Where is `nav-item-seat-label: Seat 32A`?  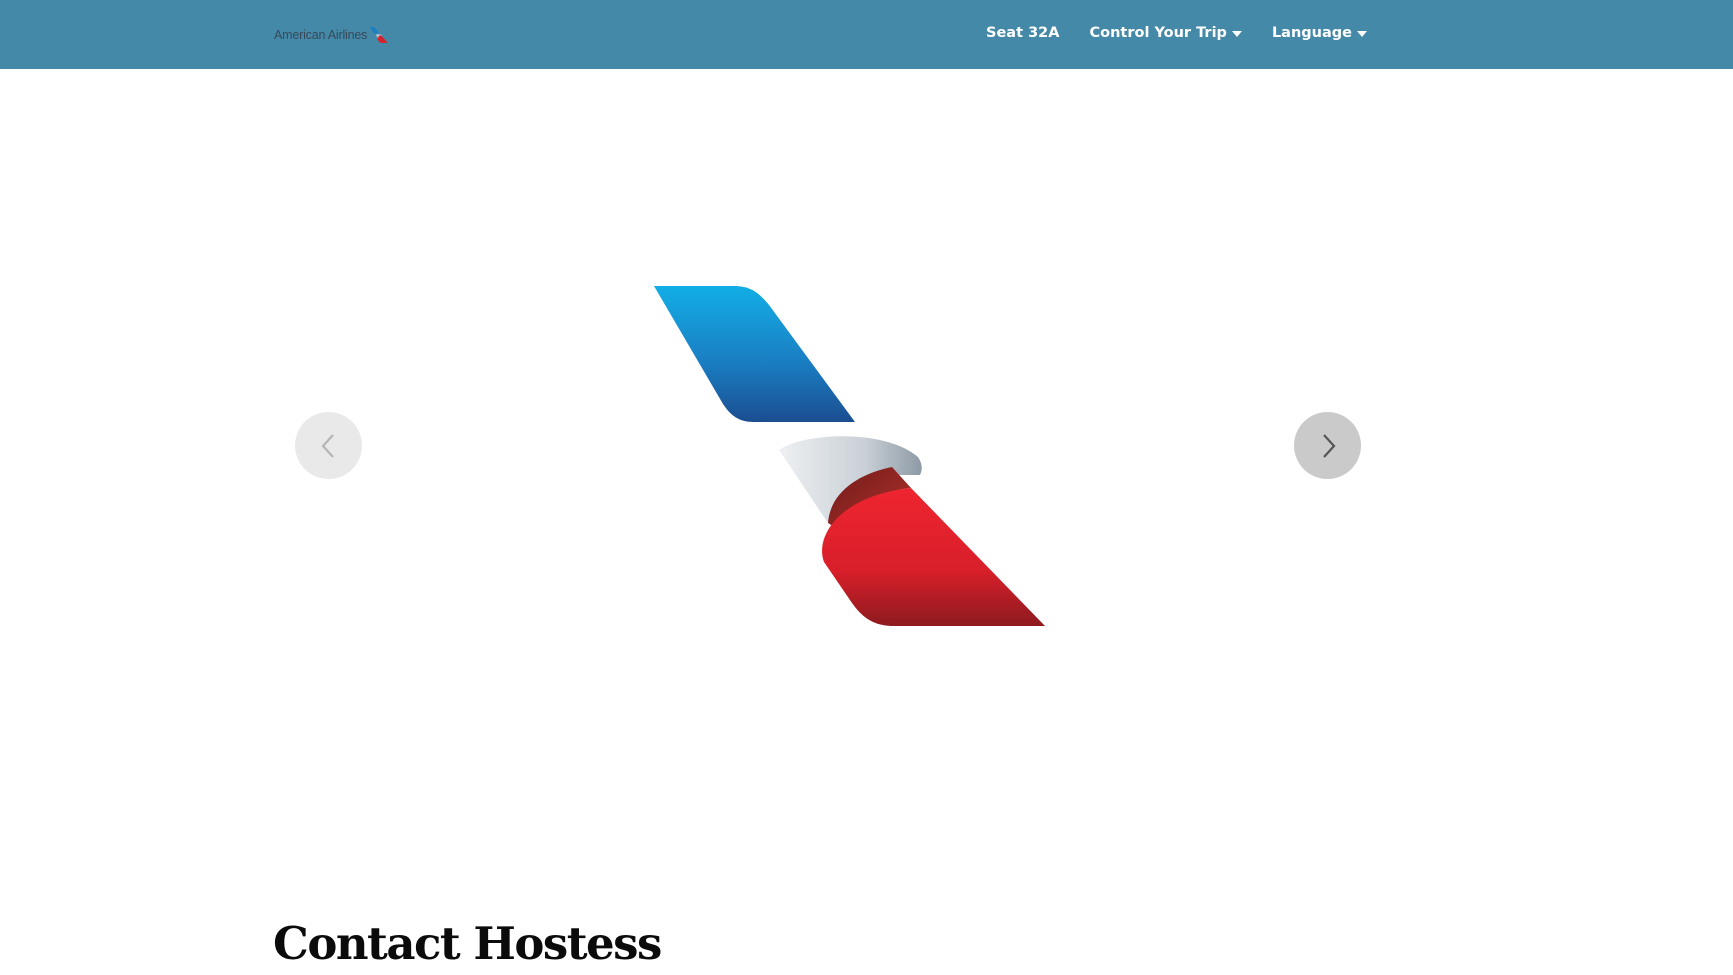
nav-item-seat-label: Seat 32A is located at coordinates (1023, 33).